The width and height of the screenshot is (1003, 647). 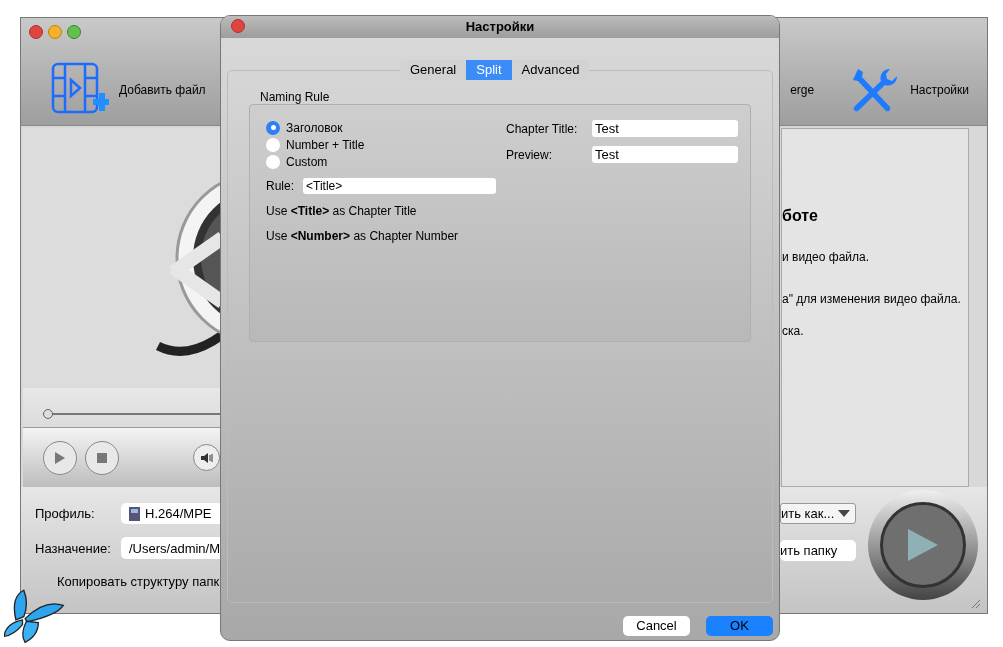 What do you see at coordinates (665, 128) in the screenshot?
I see `chapter-title-field: Test` at bounding box center [665, 128].